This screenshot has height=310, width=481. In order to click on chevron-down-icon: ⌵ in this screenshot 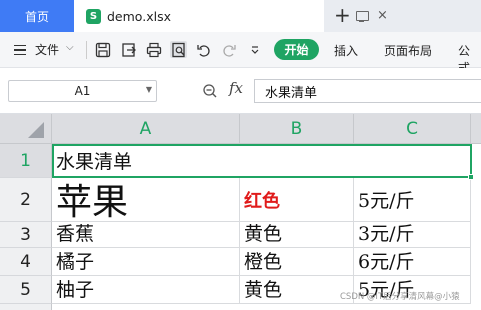, I will do `click(70, 47)`.